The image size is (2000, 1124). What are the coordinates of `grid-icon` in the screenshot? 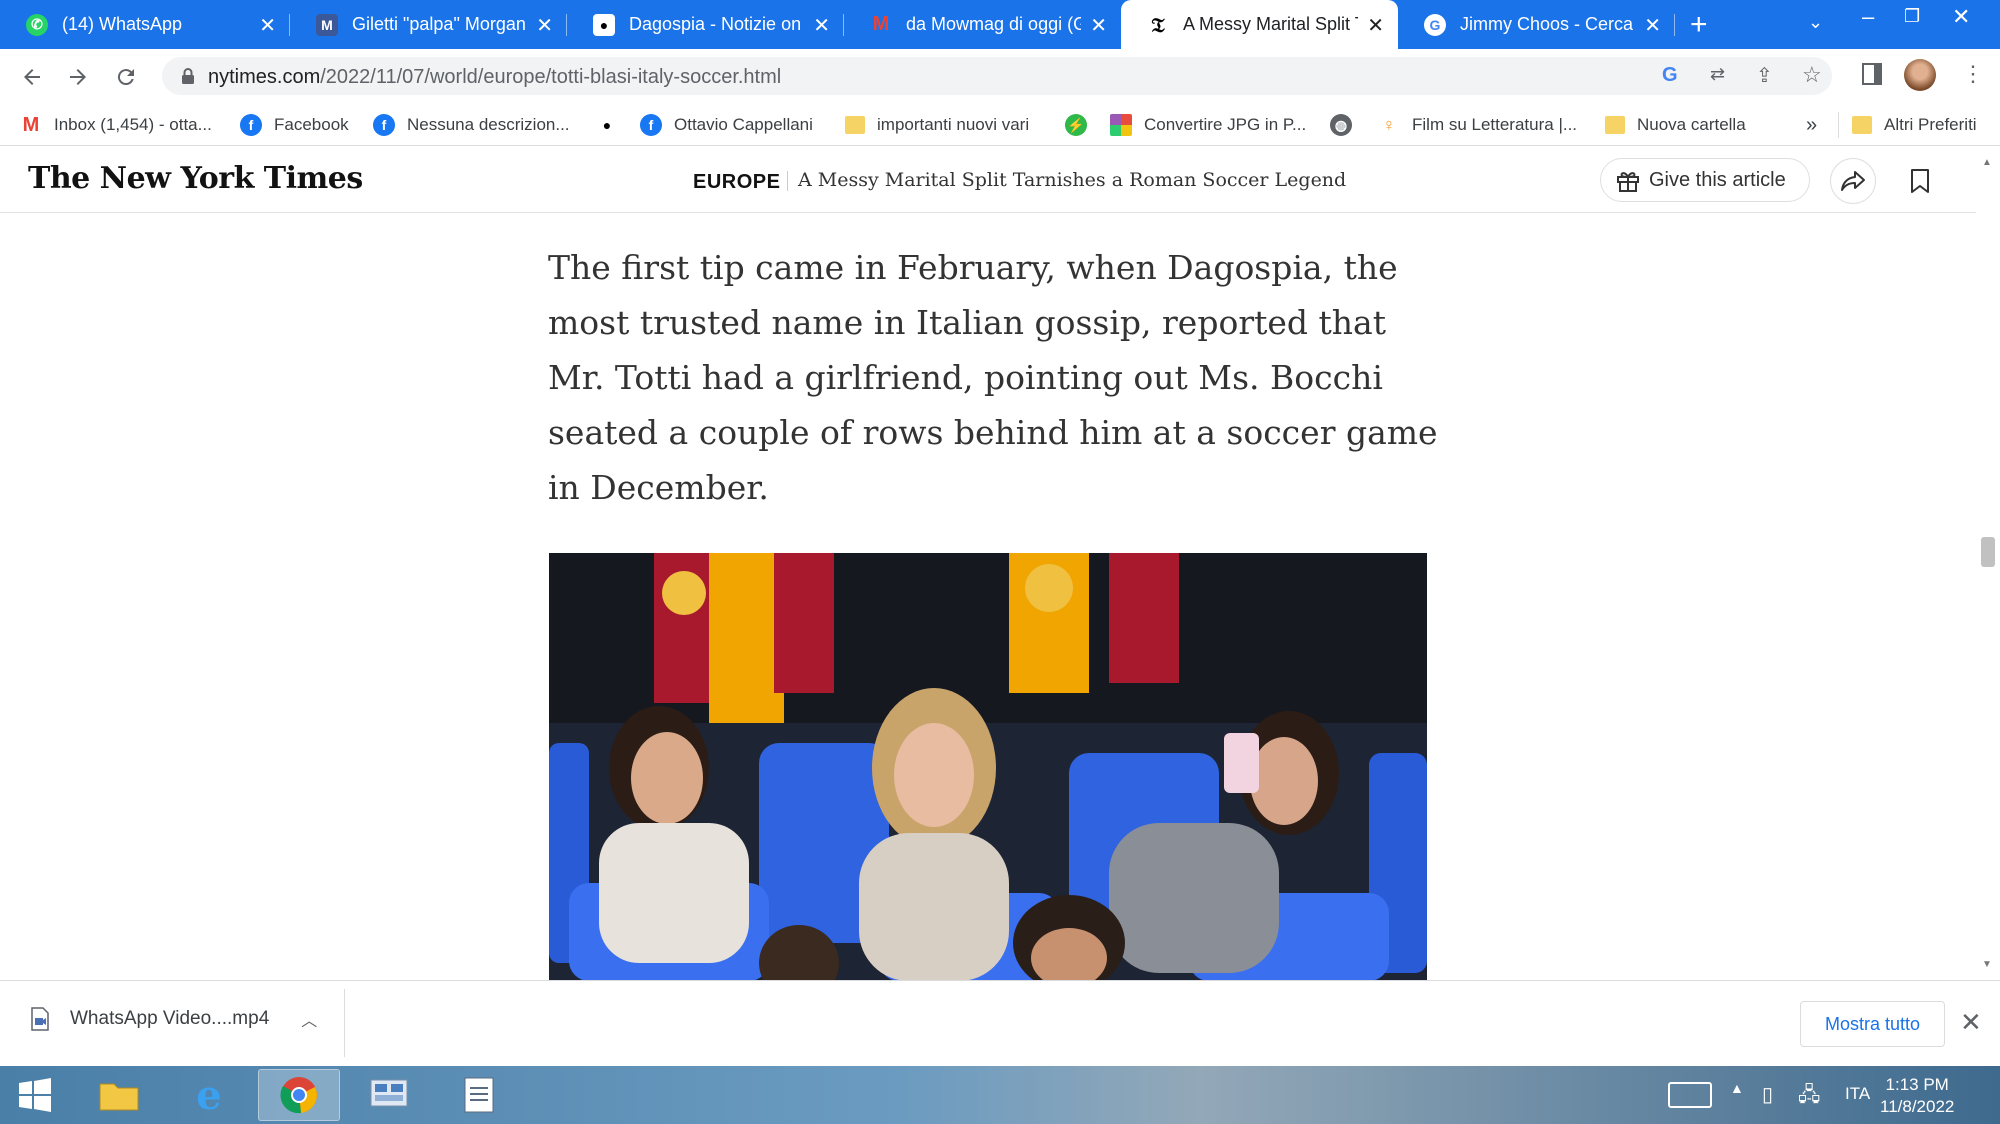 It's located at (1121, 125).